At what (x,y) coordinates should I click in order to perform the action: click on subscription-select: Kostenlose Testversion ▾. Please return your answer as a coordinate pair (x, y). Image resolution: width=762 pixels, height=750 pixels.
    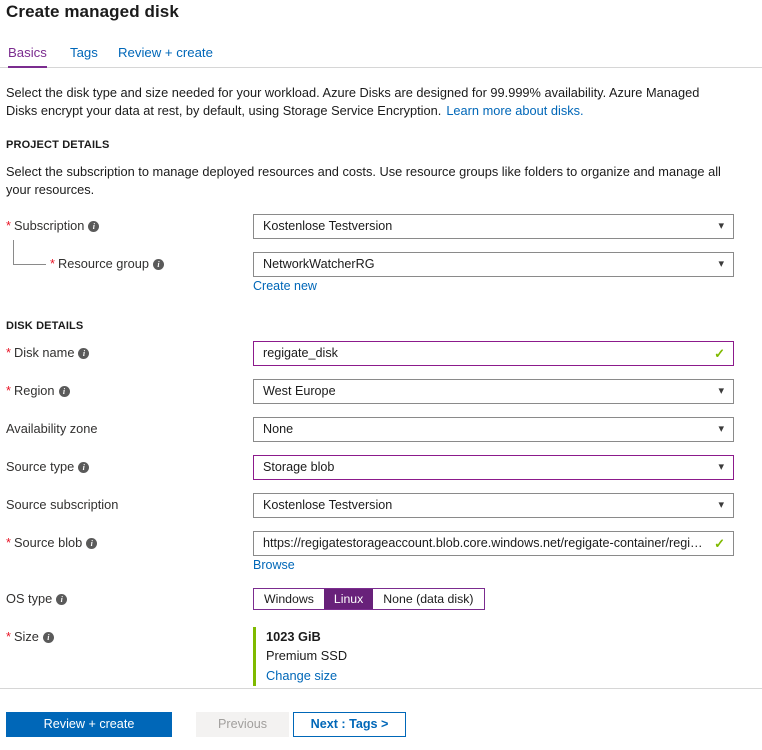
    Looking at the image, I should click on (493, 226).